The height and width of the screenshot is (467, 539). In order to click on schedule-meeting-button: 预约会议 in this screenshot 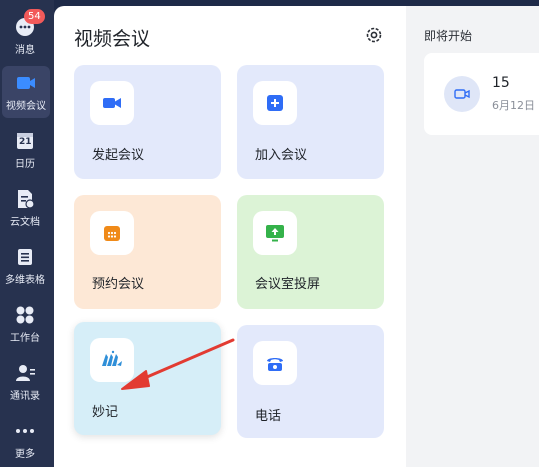, I will do `click(147, 252)`.